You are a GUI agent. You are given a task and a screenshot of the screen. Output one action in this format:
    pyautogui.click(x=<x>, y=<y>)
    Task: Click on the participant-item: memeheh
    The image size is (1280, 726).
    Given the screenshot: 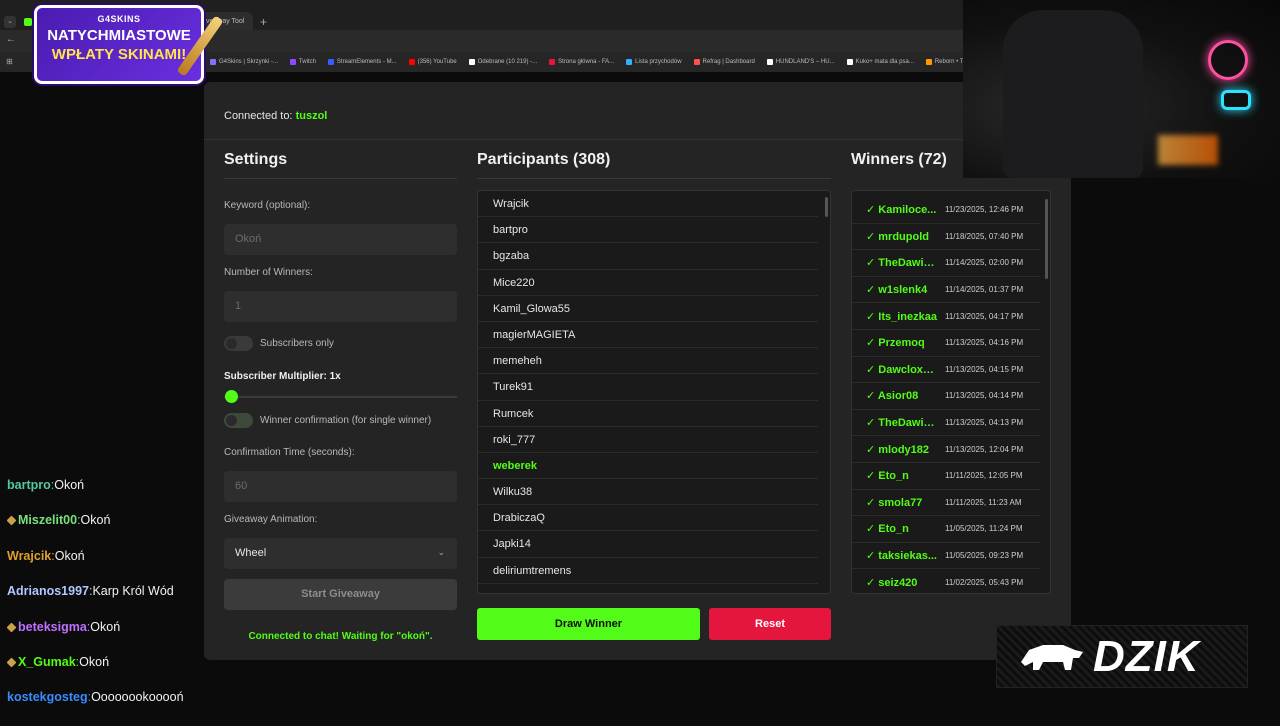 What is the action you would take?
    pyautogui.click(x=648, y=361)
    